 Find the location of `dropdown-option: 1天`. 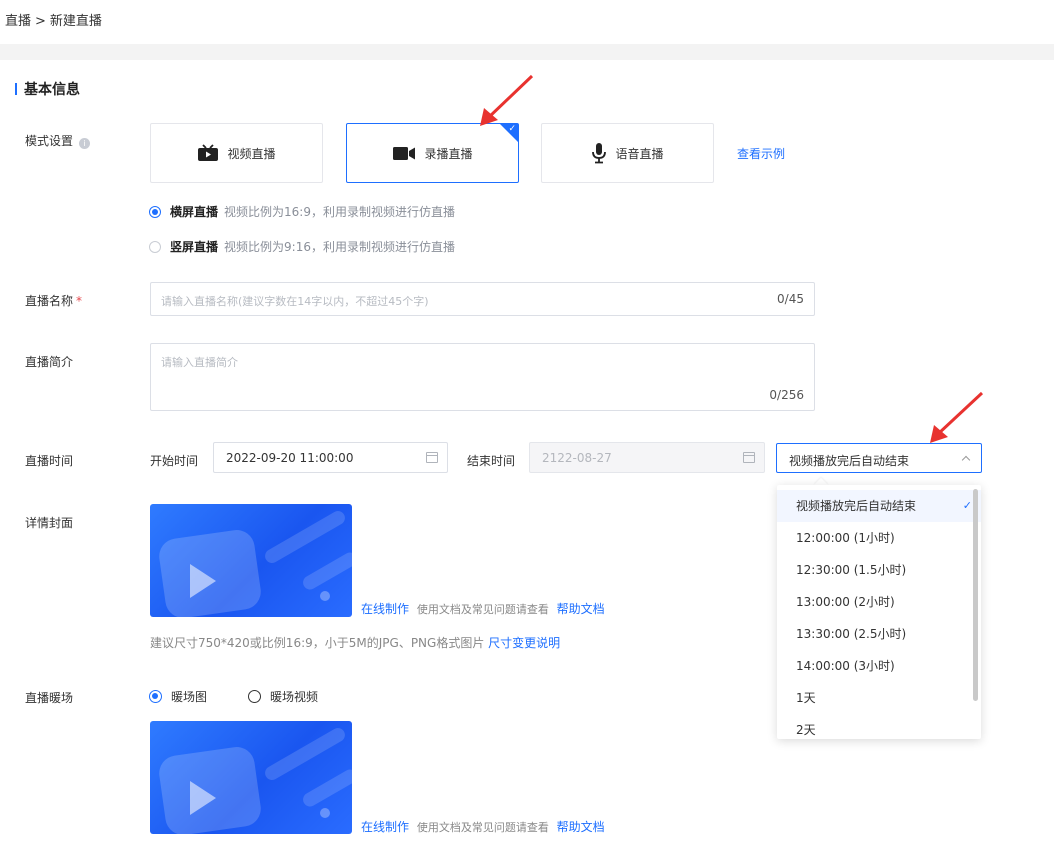

dropdown-option: 1天 is located at coordinates (879, 698).